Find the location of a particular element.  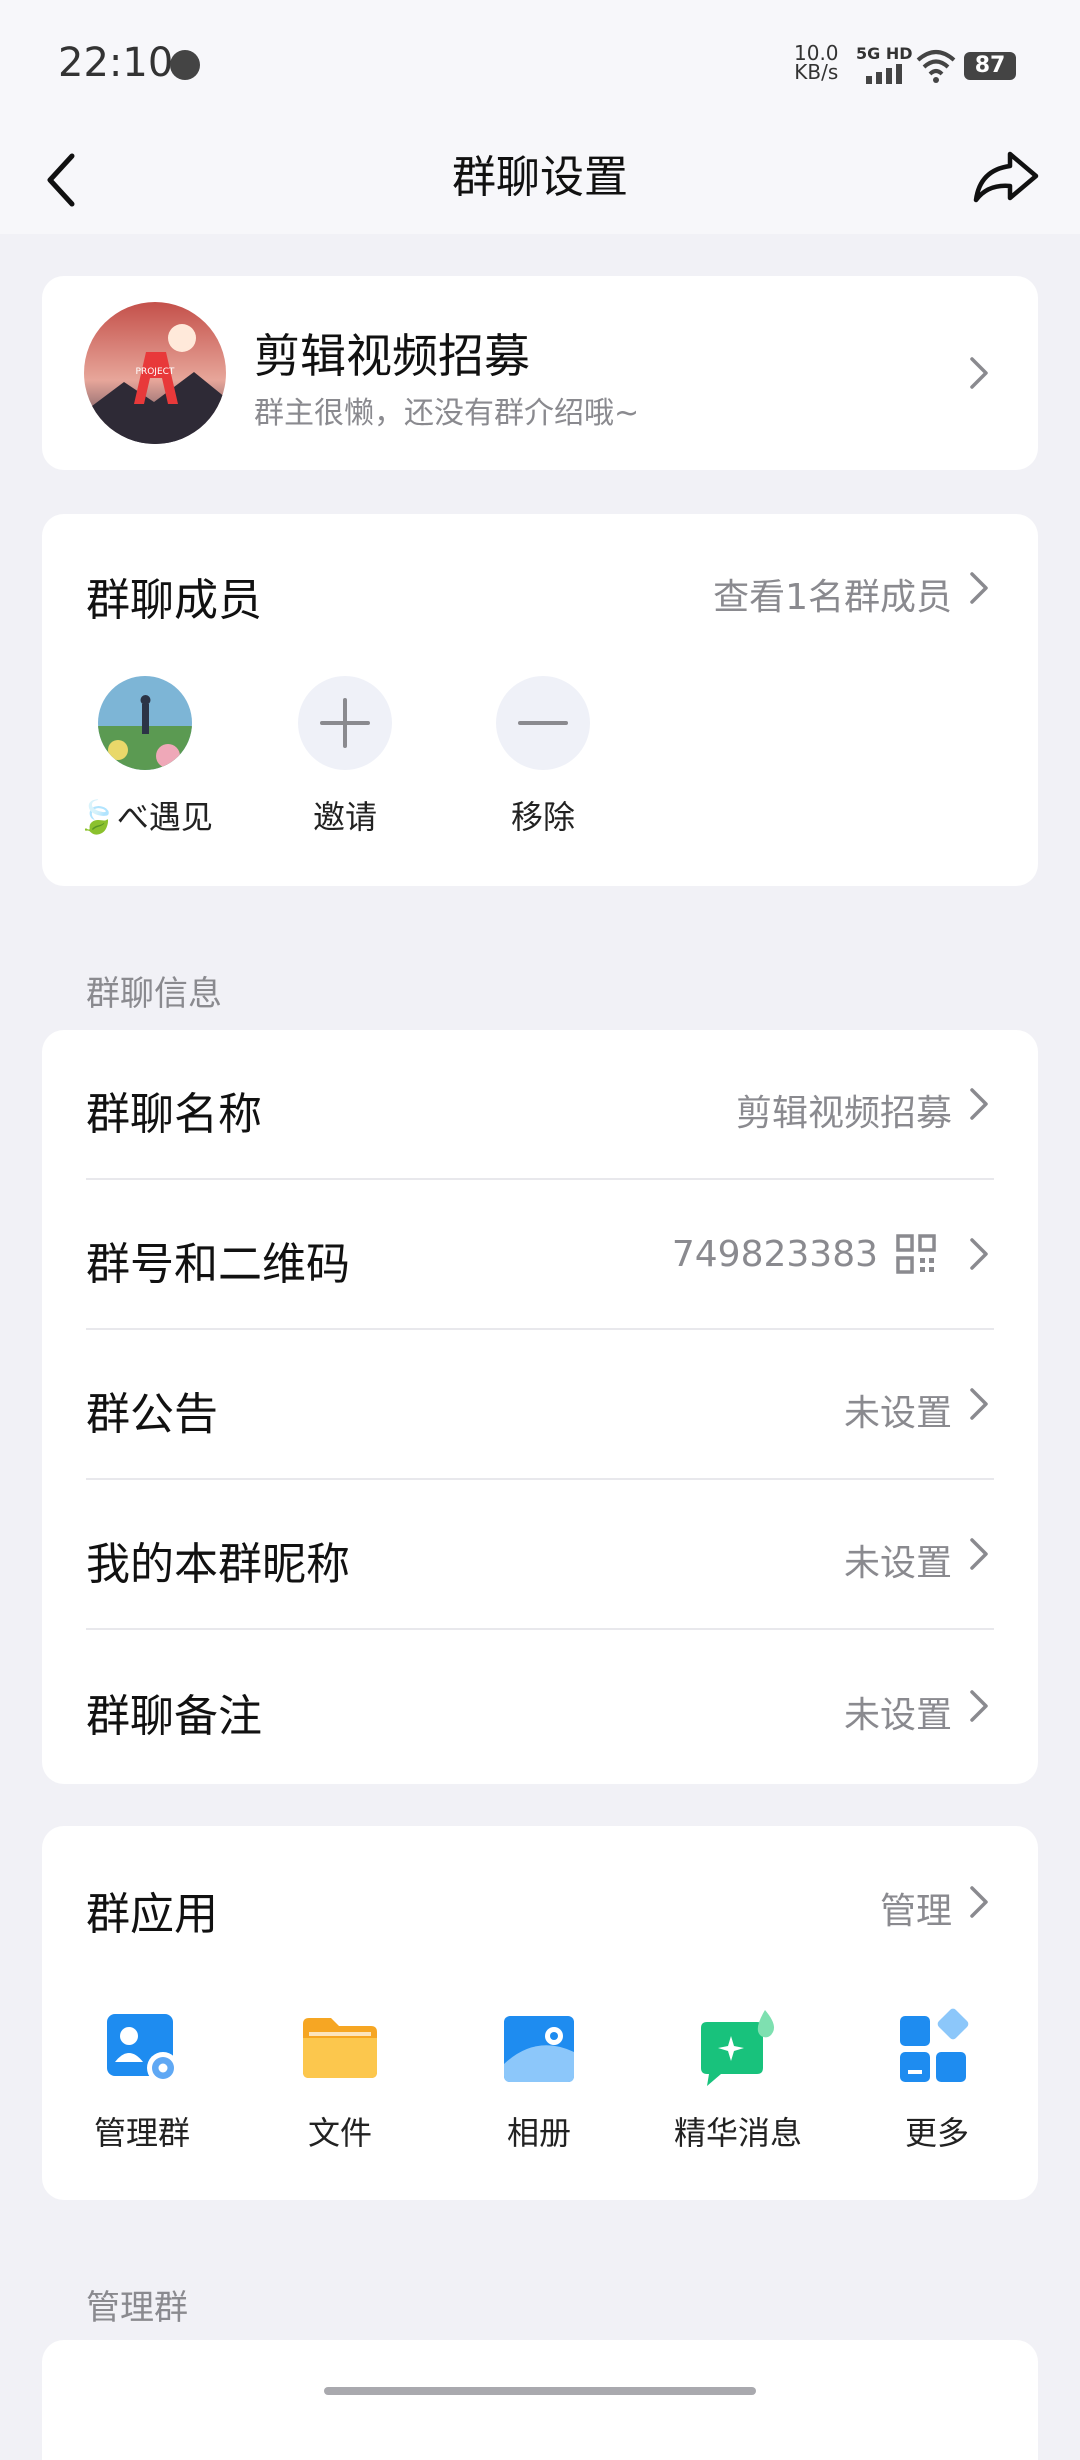

my-group-nickname-row: 我的本群昵称 未设置 is located at coordinates (540, 1555).